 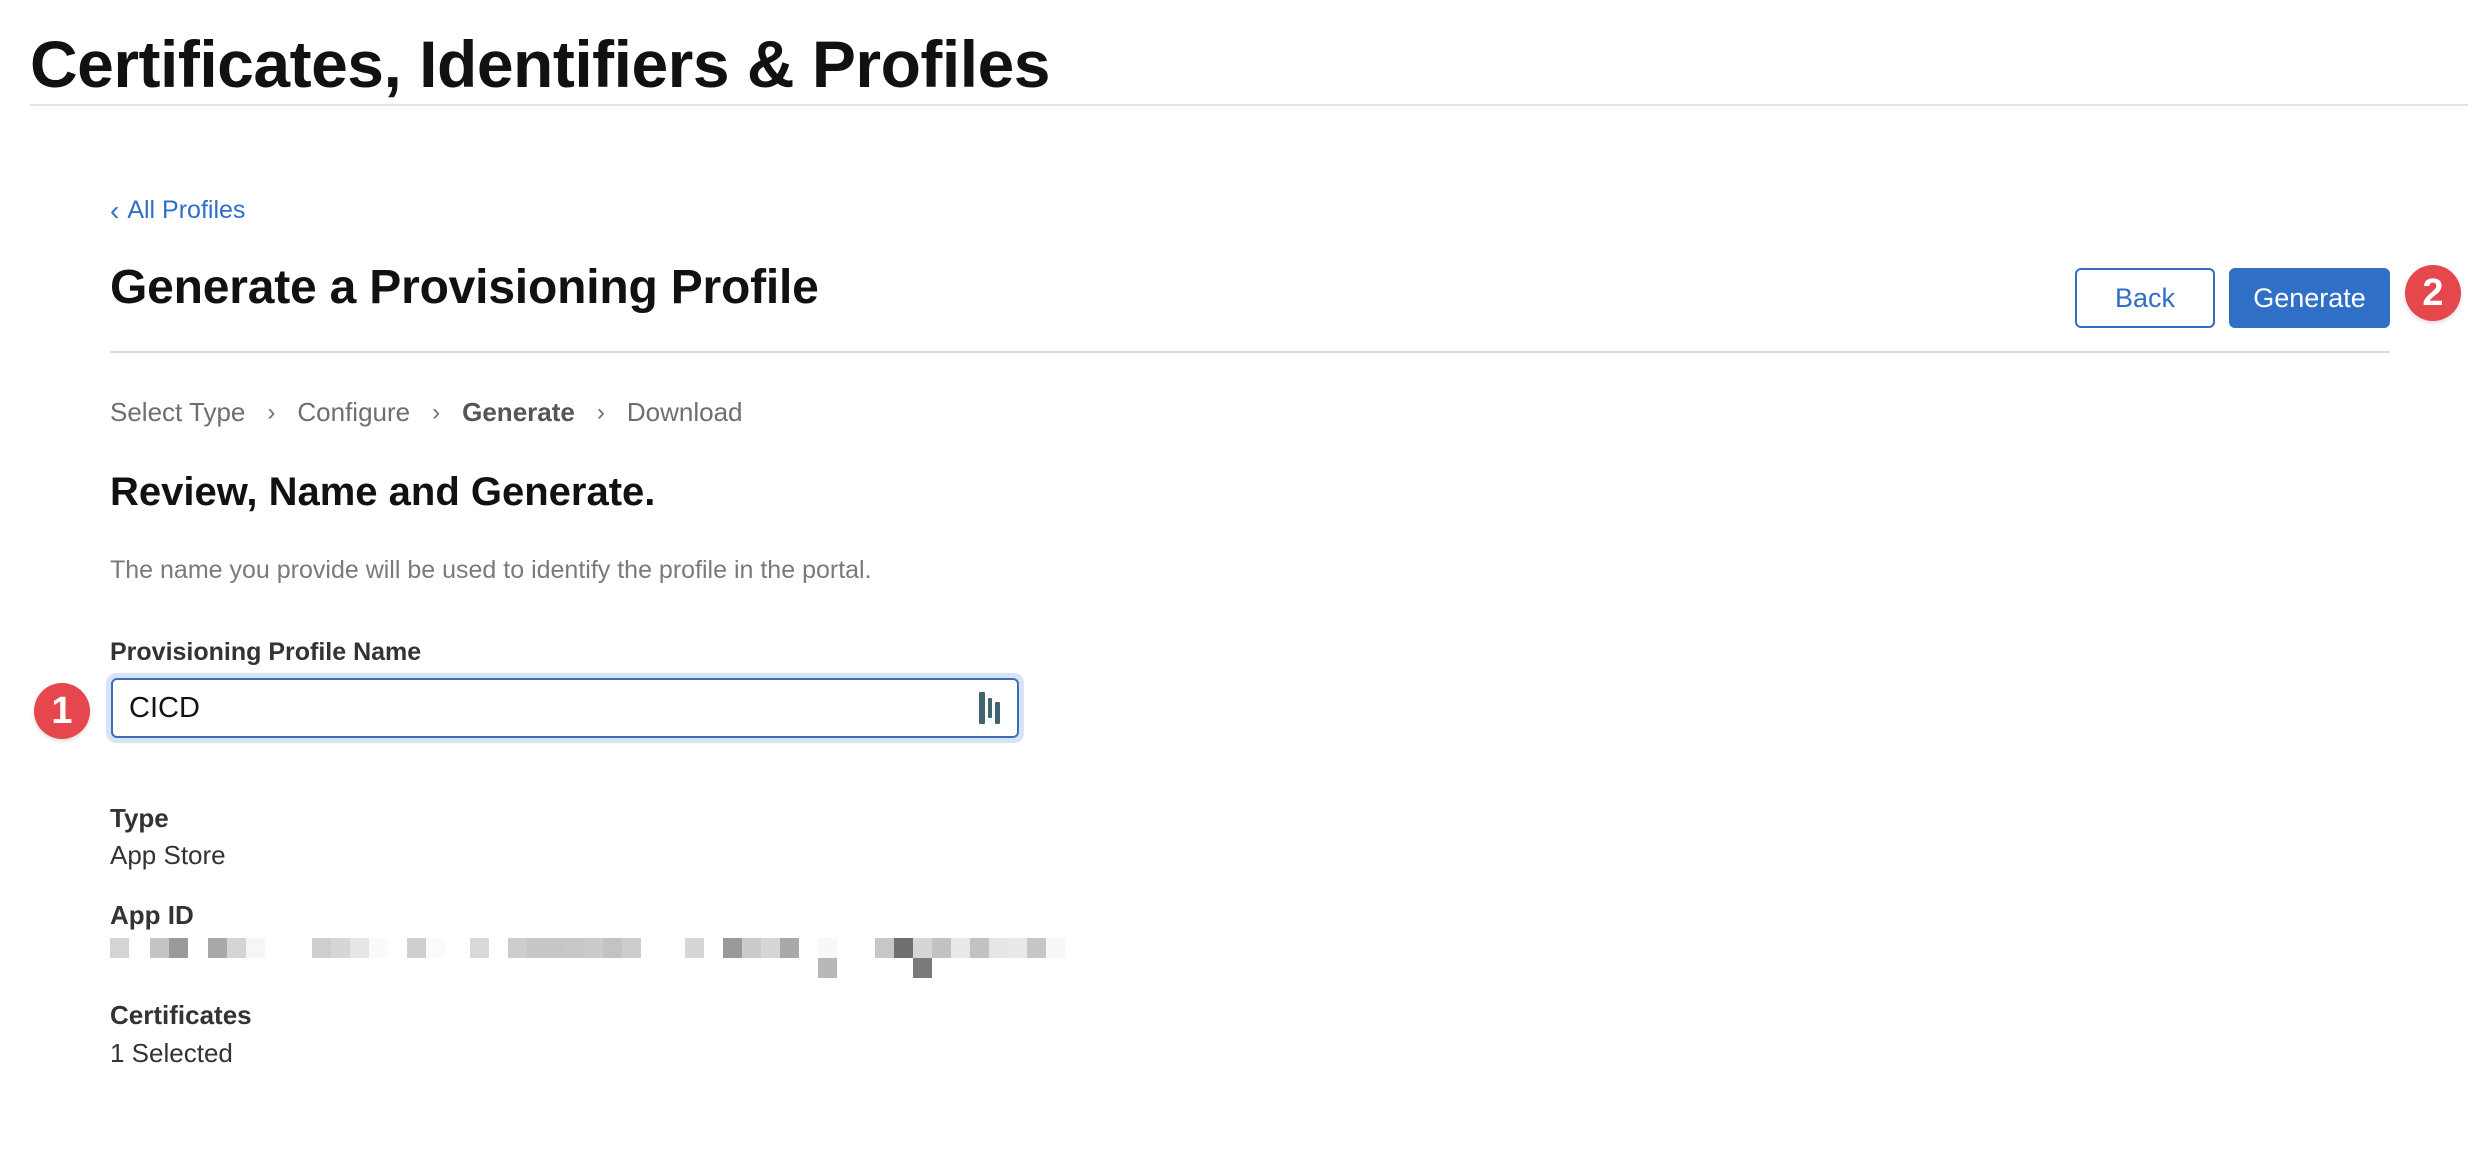 What do you see at coordinates (684, 412) in the screenshot?
I see `step-download: Download` at bounding box center [684, 412].